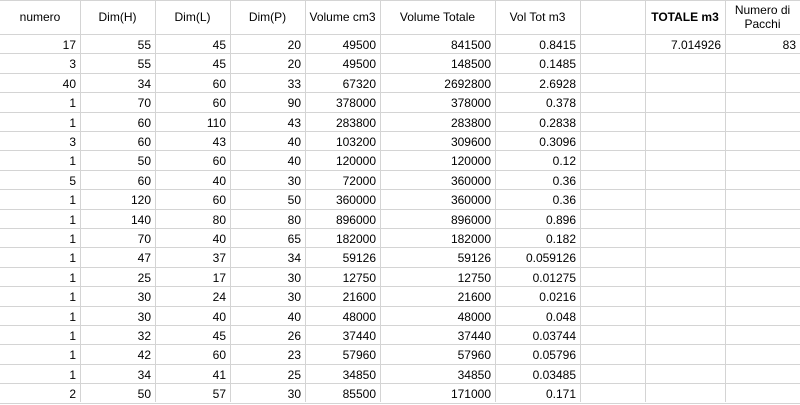  Describe the element at coordinates (685, 17) in the screenshot. I see `header-totale-m3: TOTALE m3` at that location.